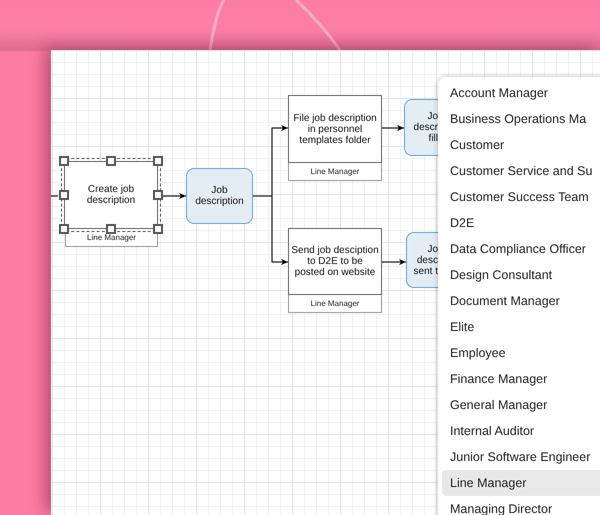  Describe the element at coordinates (521, 379) in the screenshot. I see `menu-item: Finance Manager` at that location.